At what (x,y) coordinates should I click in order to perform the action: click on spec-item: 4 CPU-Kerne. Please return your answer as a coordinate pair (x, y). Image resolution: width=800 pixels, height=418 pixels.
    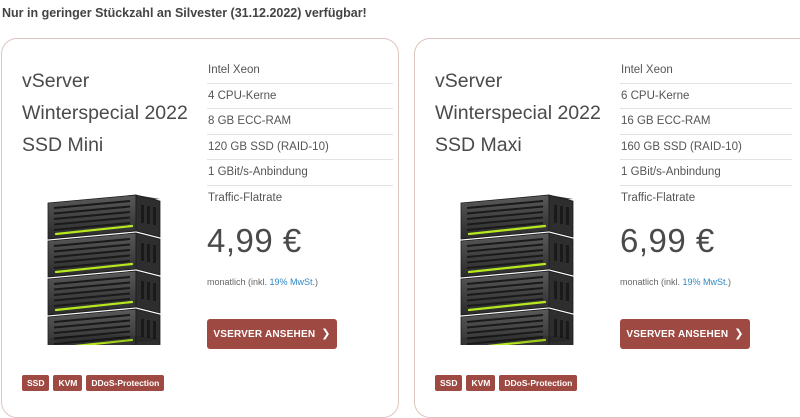
    Looking at the image, I should click on (300, 97).